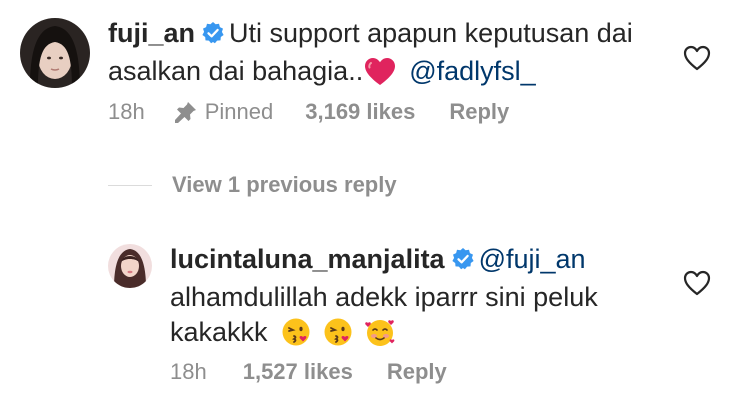 Image resolution: width=750 pixels, height=406 pixels. I want to click on smiling-hearts-emoji-icon, so click(380, 336).